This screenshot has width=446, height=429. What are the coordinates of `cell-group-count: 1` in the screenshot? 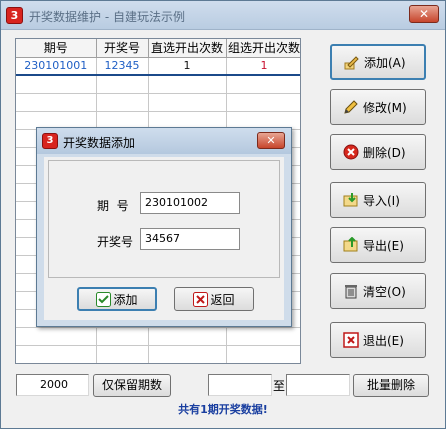 It's located at (263, 66).